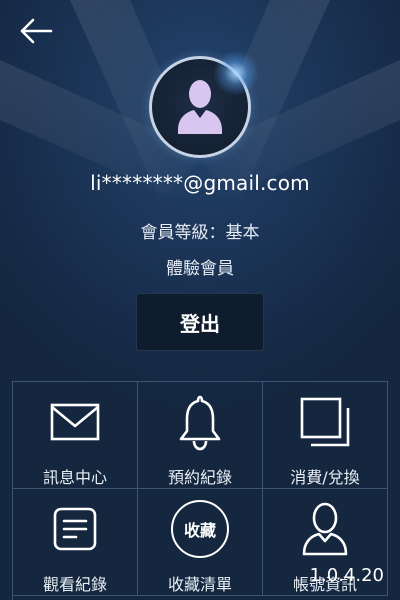  What do you see at coordinates (74, 477) in the screenshot?
I see `menu-item-label: 訊息中心` at bounding box center [74, 477].